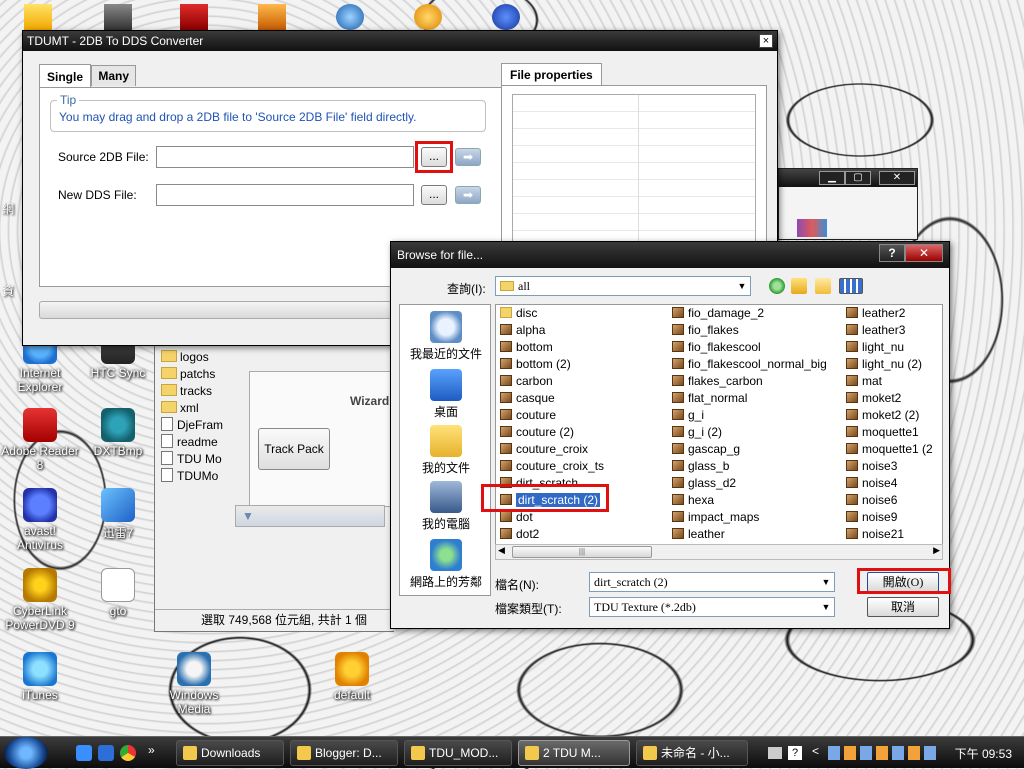  I want to click on file-item: carbon, so click(552, 381).